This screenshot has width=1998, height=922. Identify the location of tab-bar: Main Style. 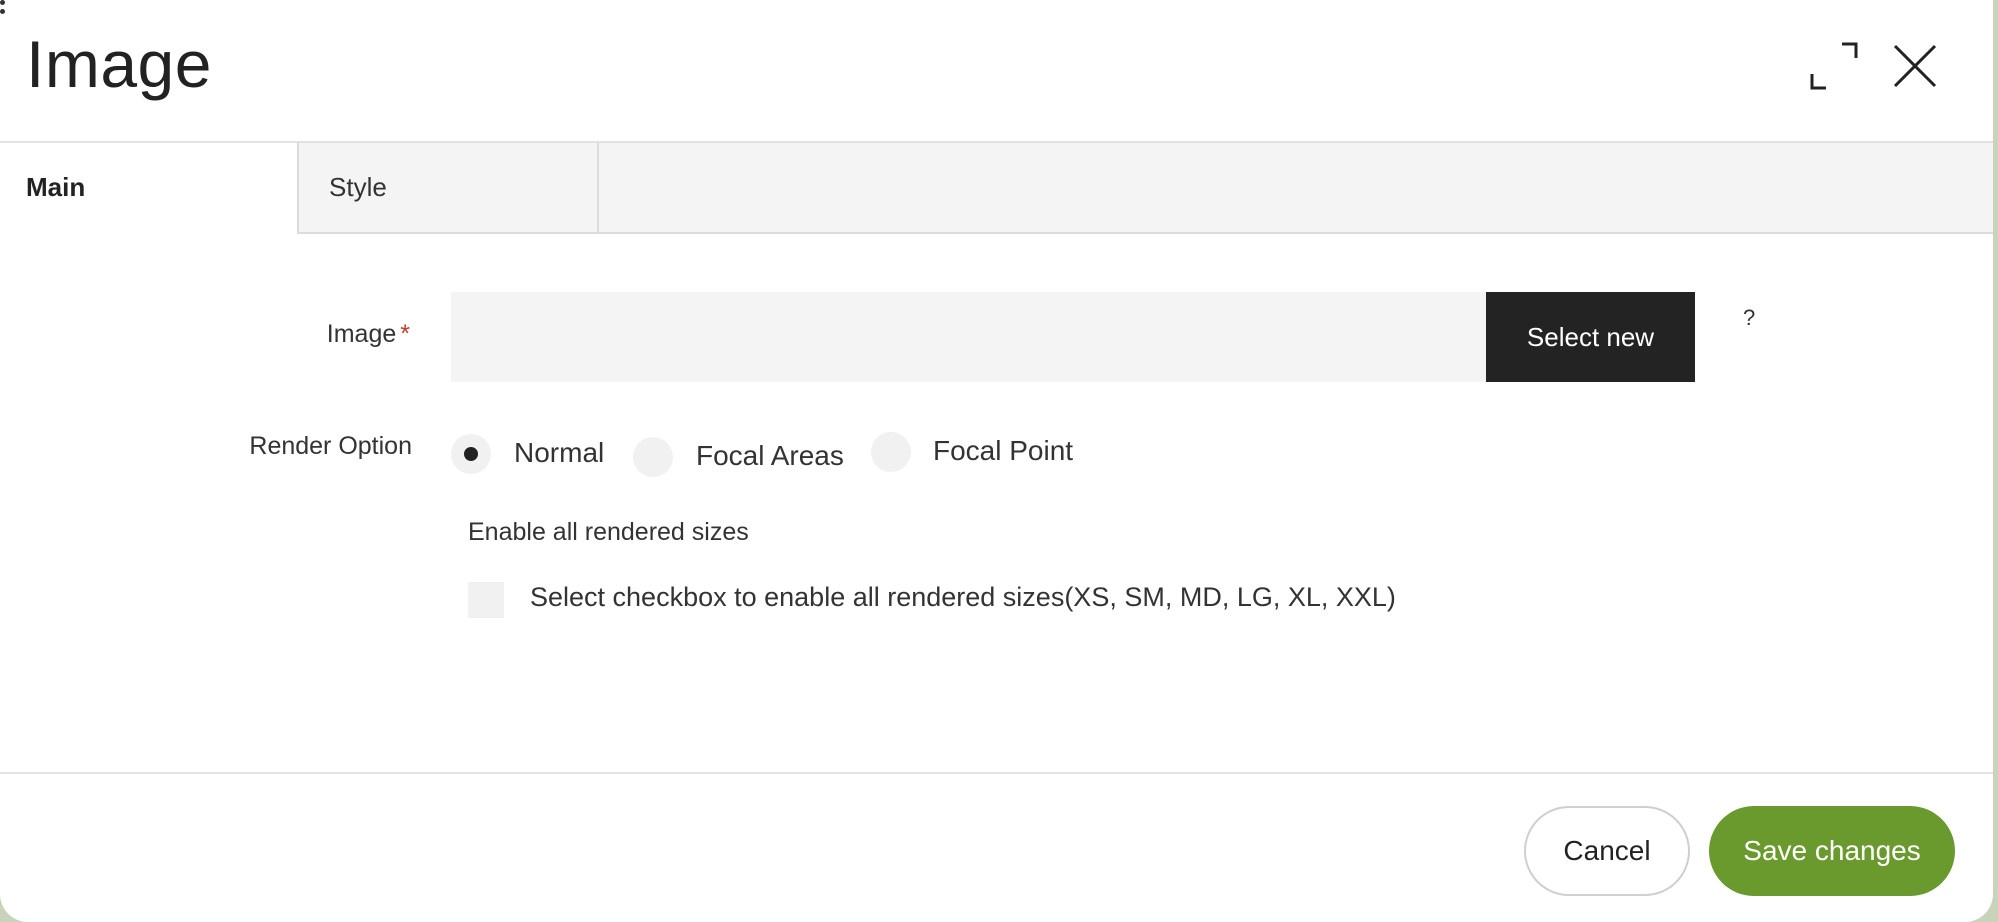
(996, 188).